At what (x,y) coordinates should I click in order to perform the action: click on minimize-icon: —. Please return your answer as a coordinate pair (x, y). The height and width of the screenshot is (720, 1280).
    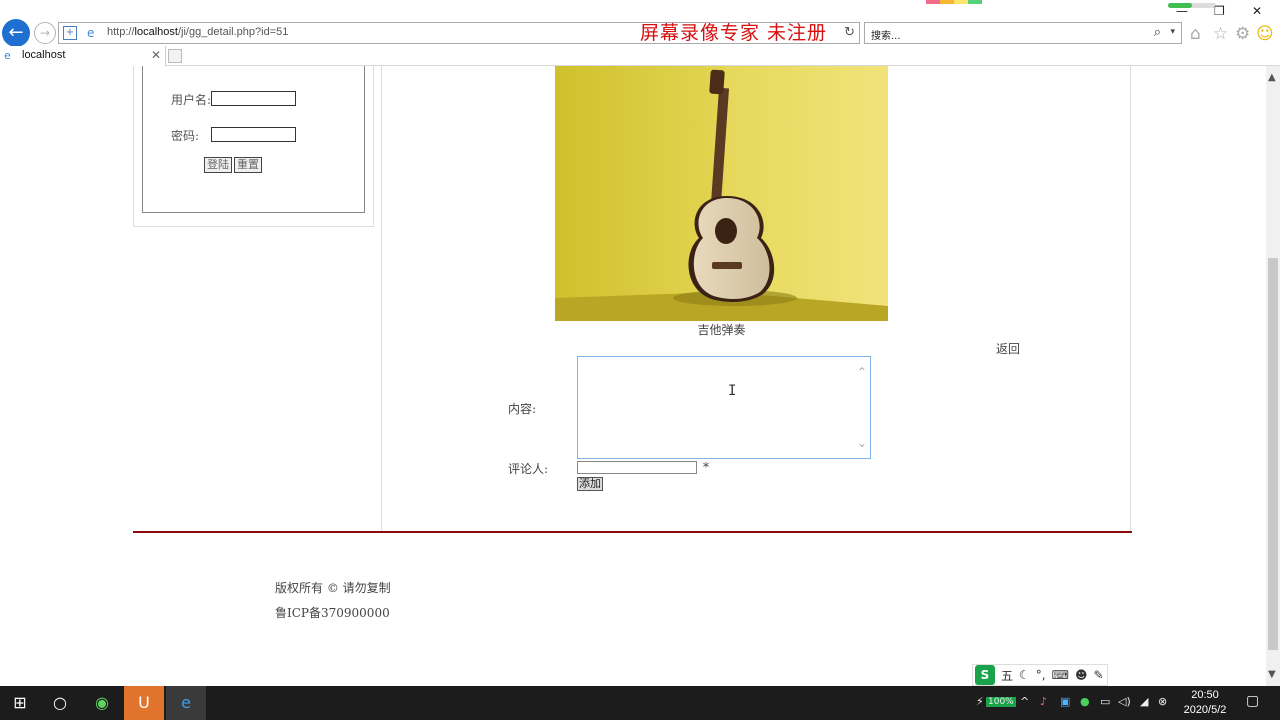
    Looking at the image, I should click on (1182, 11).